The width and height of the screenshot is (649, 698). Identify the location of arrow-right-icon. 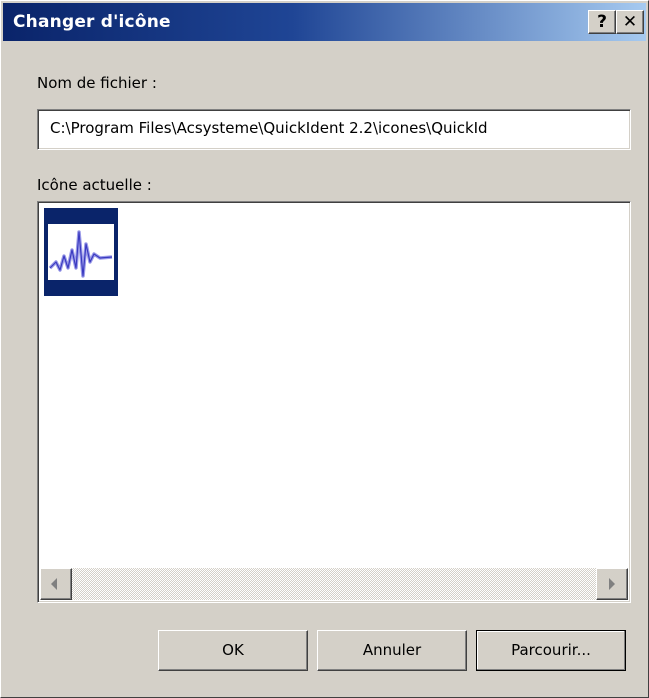
(612, 584).